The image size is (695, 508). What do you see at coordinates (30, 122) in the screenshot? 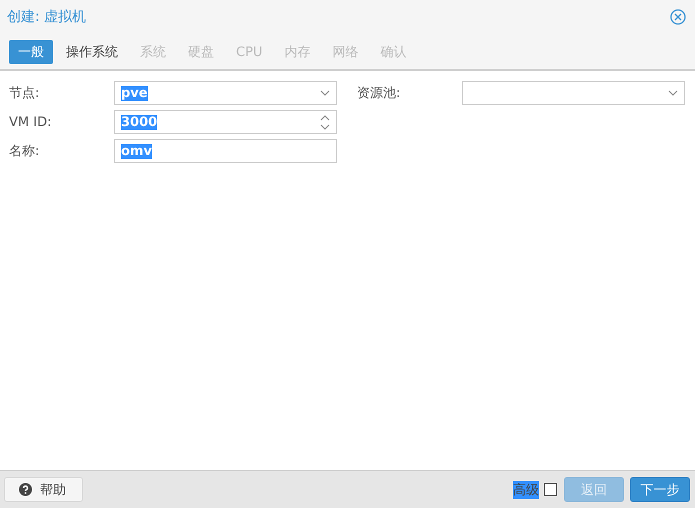
I see `field-label: VM ID:` at bounding box center [30, 122].